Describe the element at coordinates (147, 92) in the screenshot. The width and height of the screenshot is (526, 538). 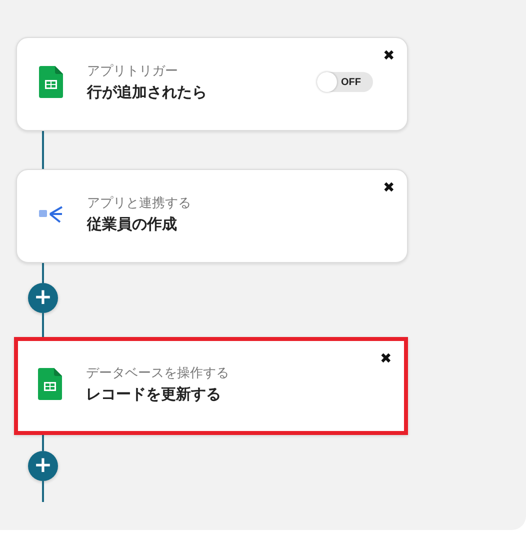
I see `step-title: 行が追加されたら` at that location.